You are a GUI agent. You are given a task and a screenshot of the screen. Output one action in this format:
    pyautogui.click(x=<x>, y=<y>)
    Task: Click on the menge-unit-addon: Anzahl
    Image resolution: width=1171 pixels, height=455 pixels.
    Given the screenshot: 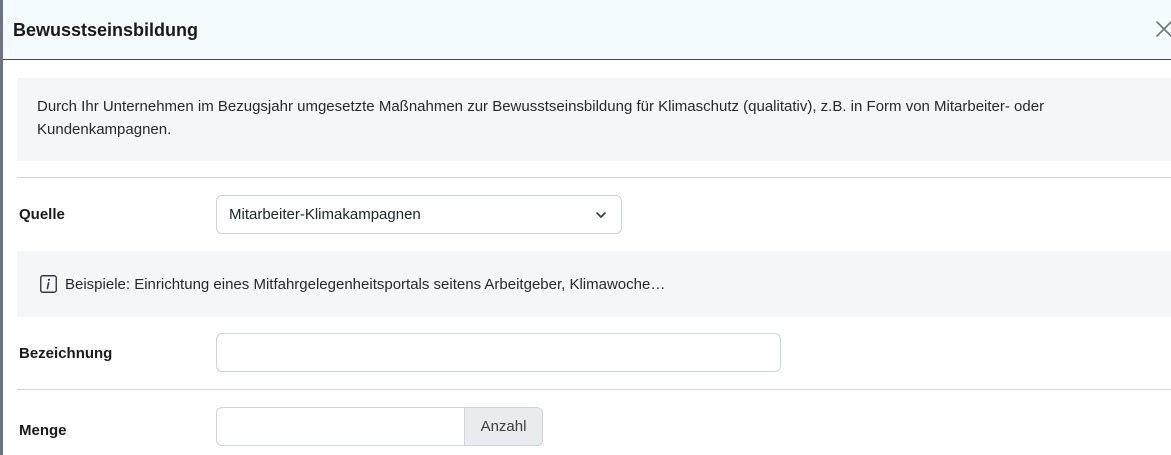 What is the action you would take?
    pyautogui.click(x=503, y=426)
    